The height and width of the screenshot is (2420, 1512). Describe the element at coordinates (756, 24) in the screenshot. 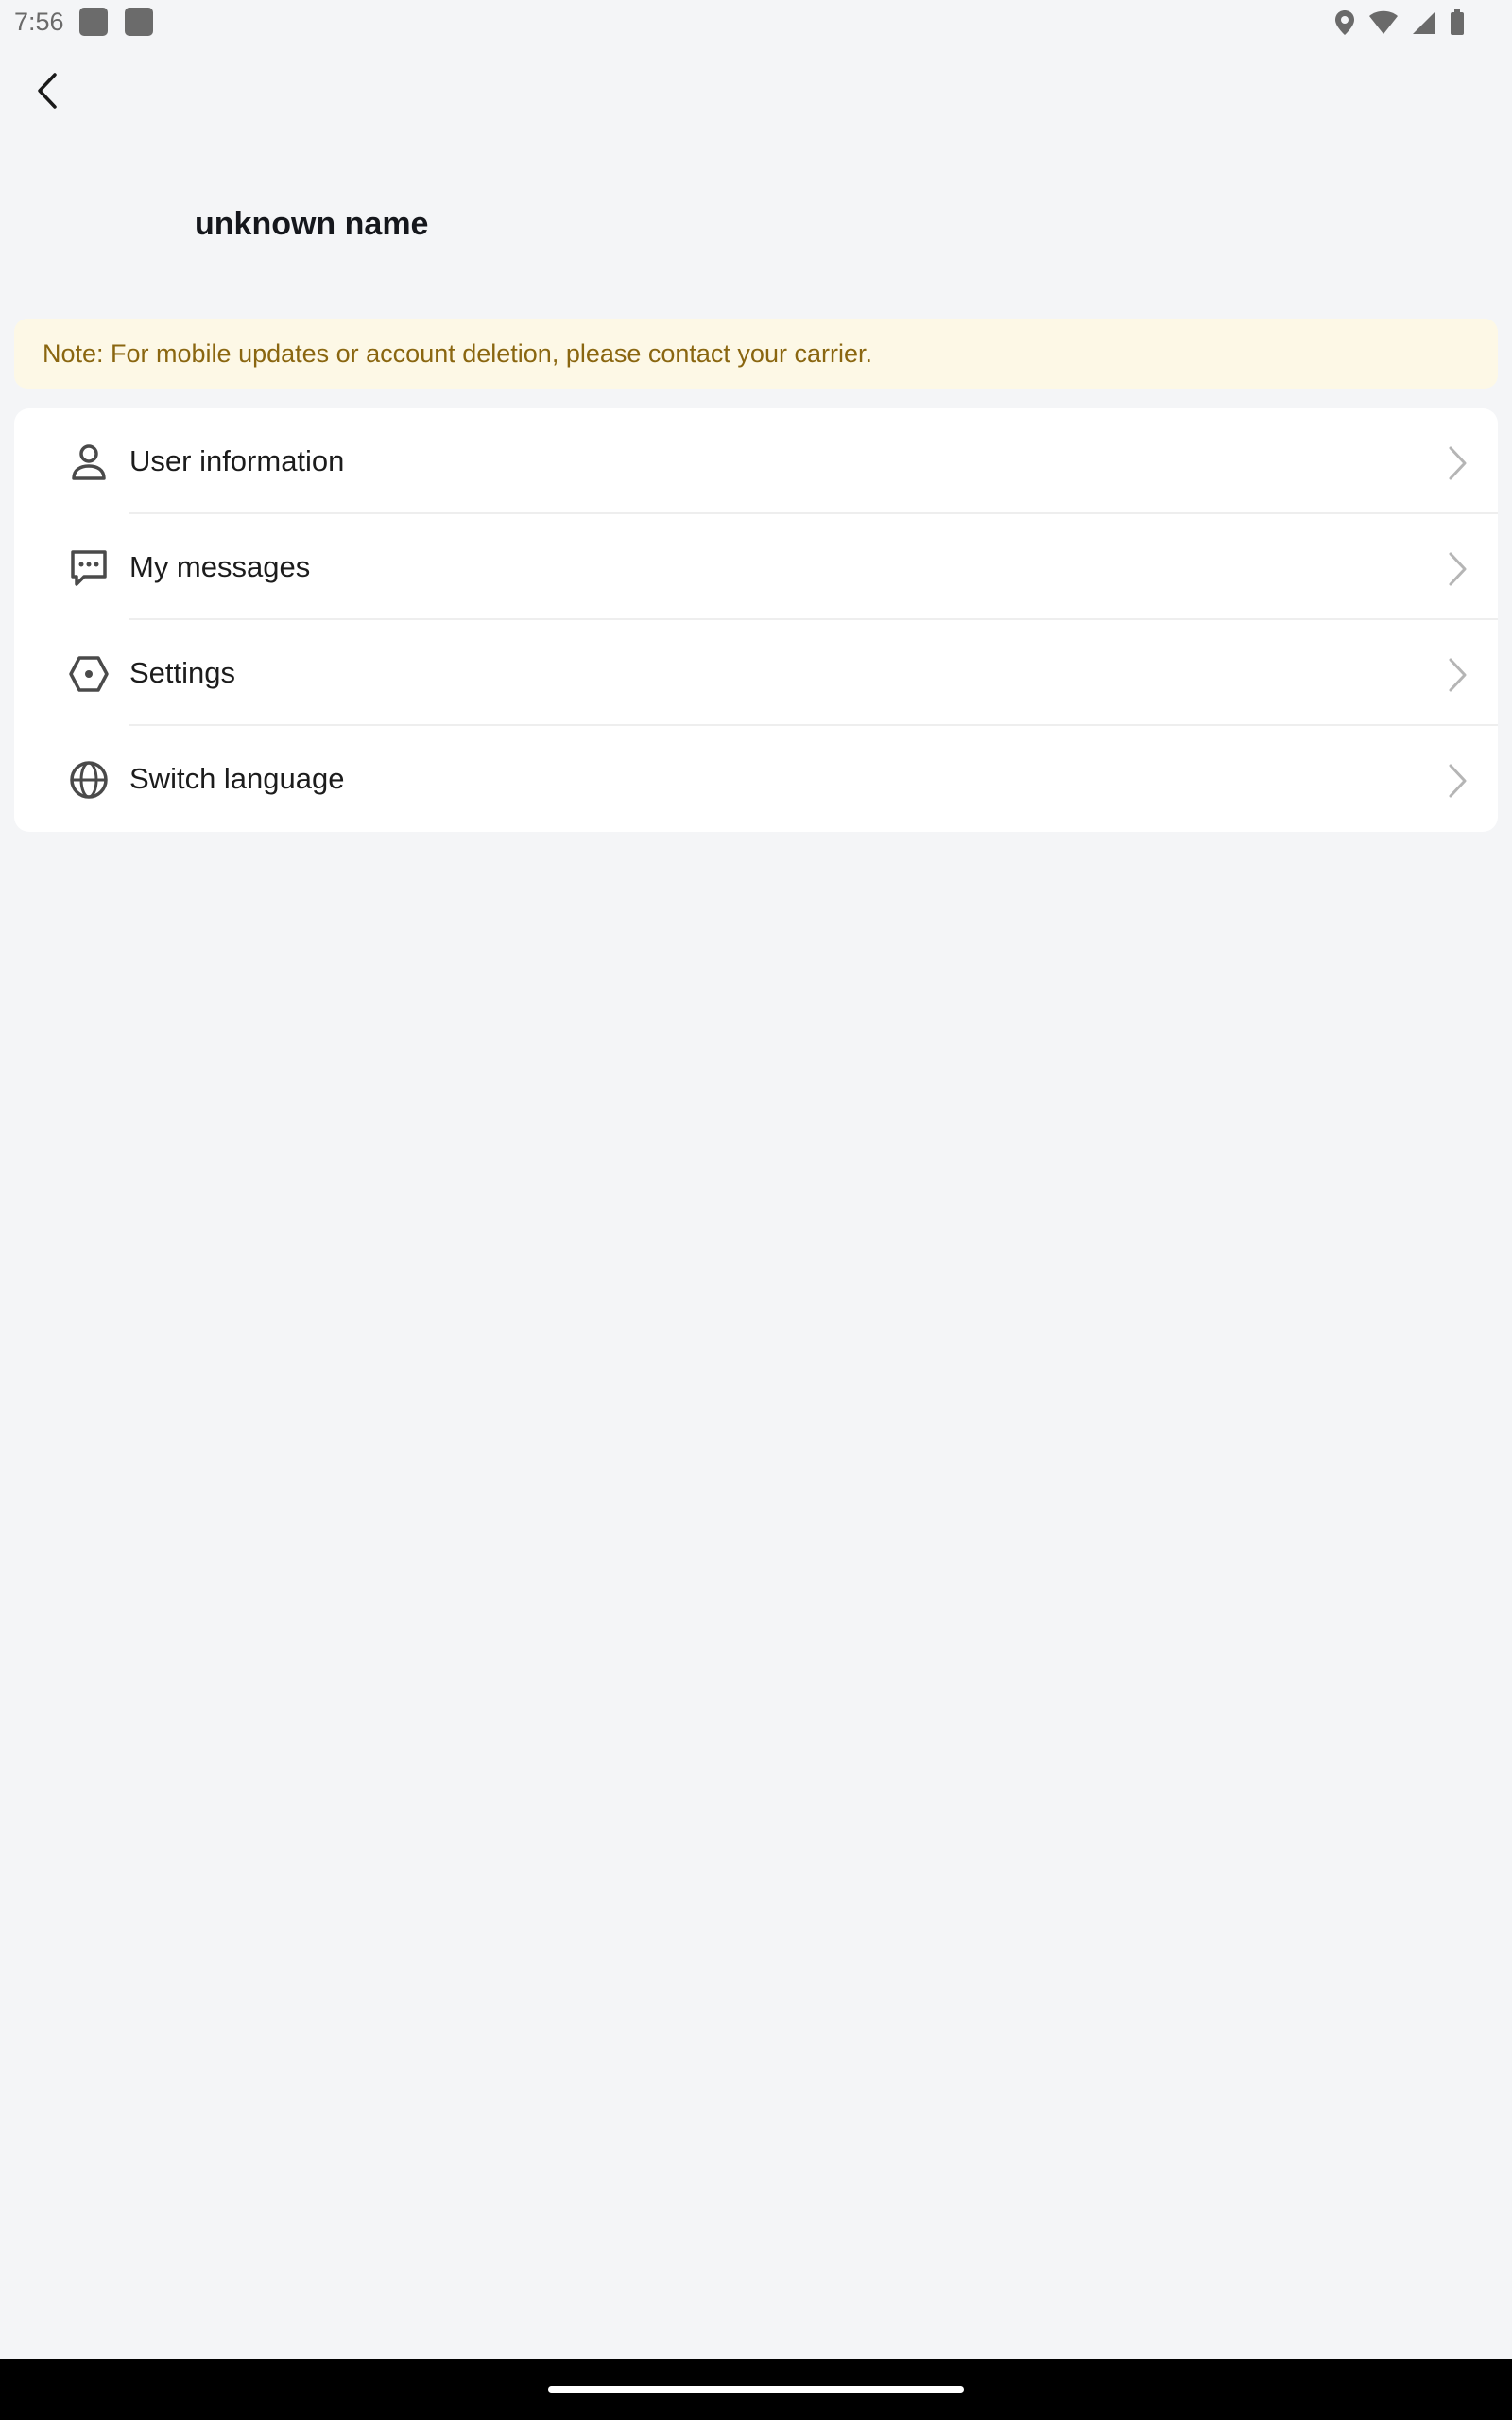

I see `status-bar: 7:56` at that location.